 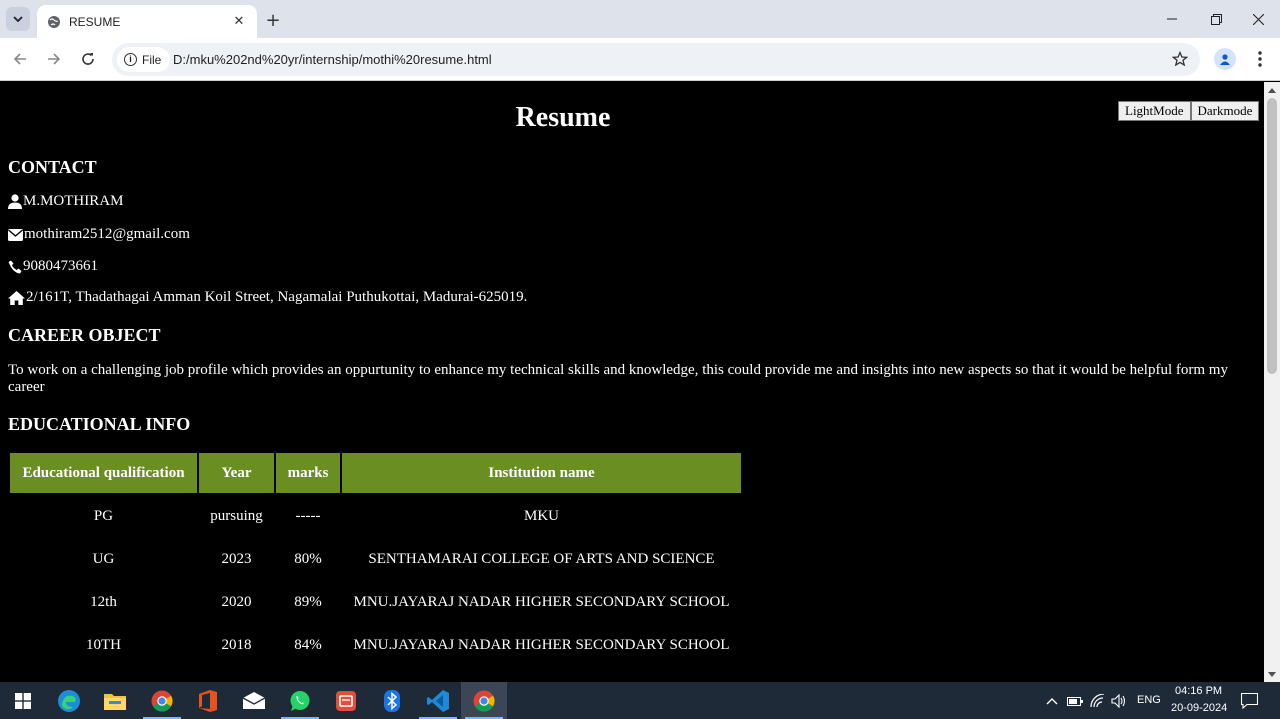 I want to click on education-heading: EDUCATIONAL INFO, so click(x=99, y=424).